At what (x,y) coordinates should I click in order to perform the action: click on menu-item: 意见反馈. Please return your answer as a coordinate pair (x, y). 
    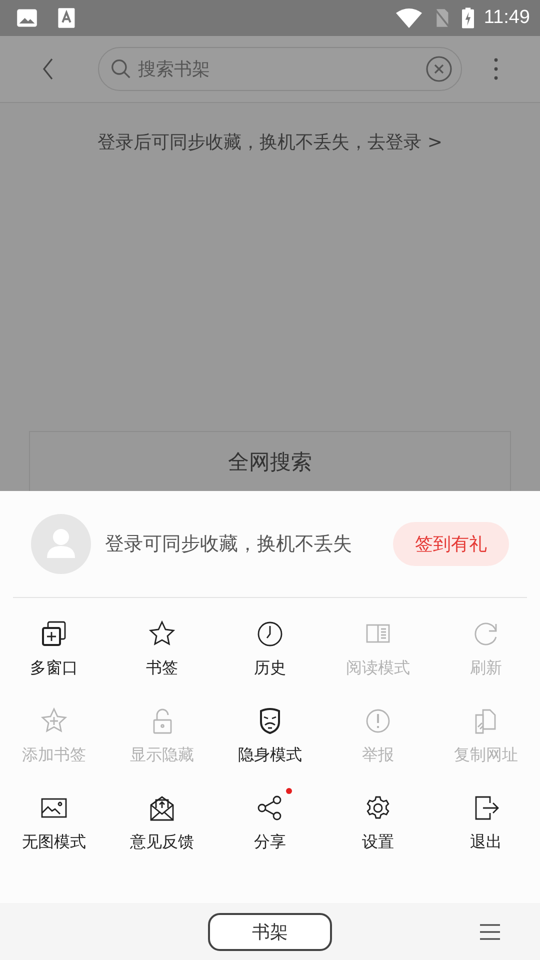
    Looking at the image, I should click on (162, 842).